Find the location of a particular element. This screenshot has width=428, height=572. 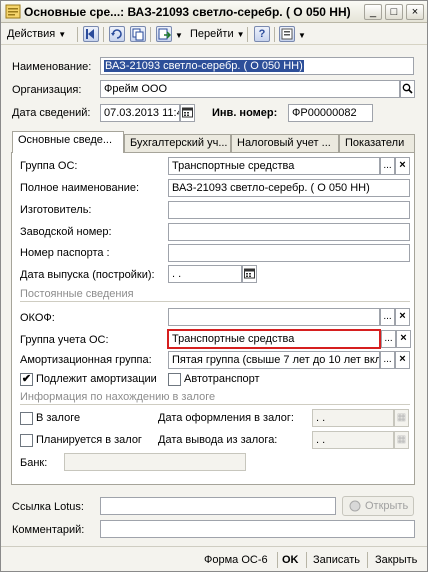

ok-button: OK is located at coordinates (290, 560).